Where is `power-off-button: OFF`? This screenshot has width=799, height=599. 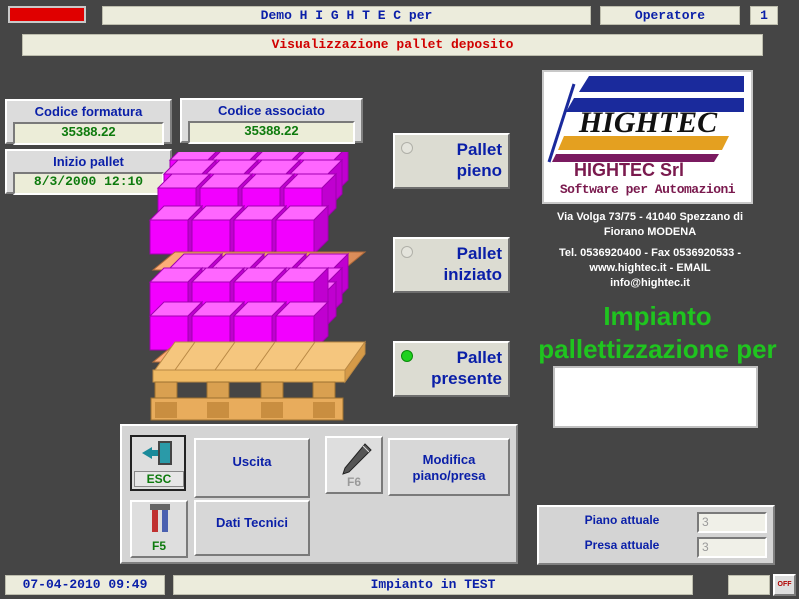
power-off-button: OFF is located at coordinates (784, 585).